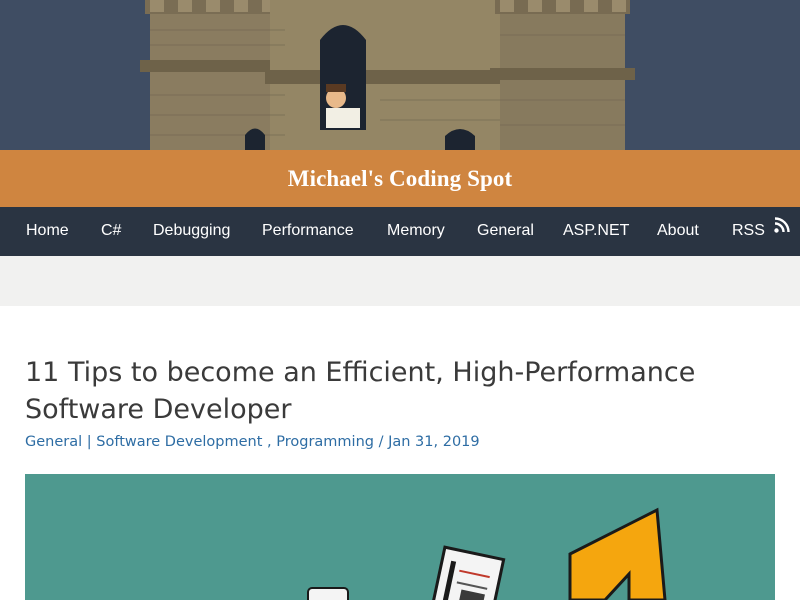  What do you see at coordinates (748, 230) in the screenshot?
I see `nav-item-rss-label: RSS` at bounding box center [748, 230].